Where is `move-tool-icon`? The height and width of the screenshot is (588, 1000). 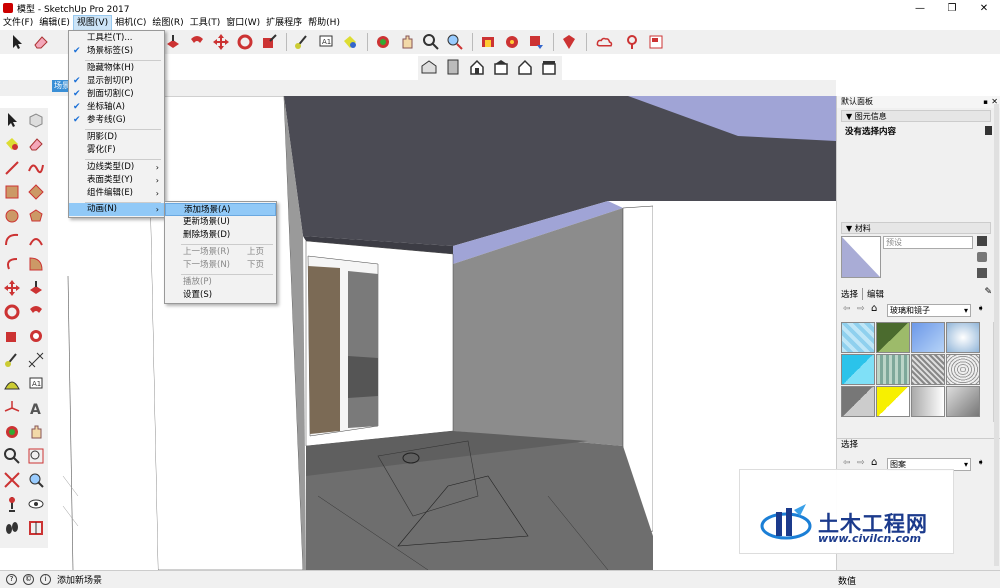
move-tool-icon is located at coordinates (12, 288).